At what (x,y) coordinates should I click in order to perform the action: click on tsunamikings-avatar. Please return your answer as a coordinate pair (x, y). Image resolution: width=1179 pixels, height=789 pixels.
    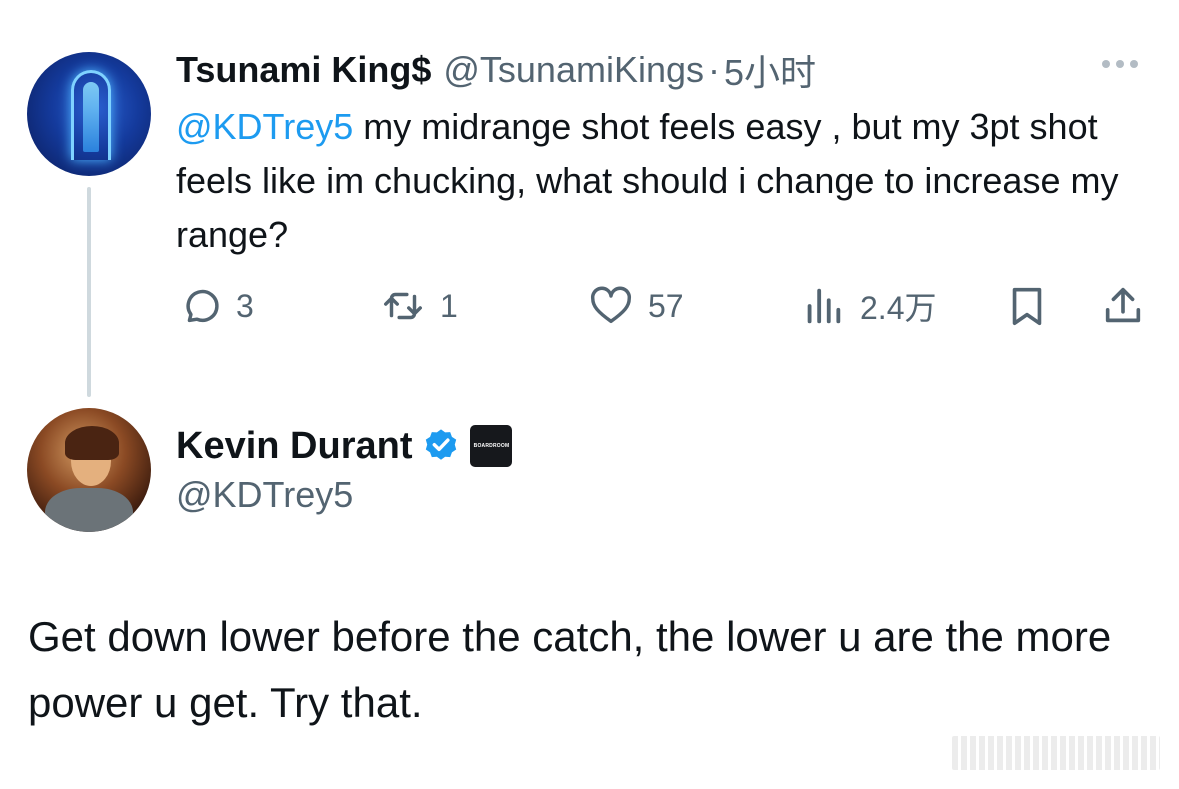
    Looking at the image, I should click on (89, 114).